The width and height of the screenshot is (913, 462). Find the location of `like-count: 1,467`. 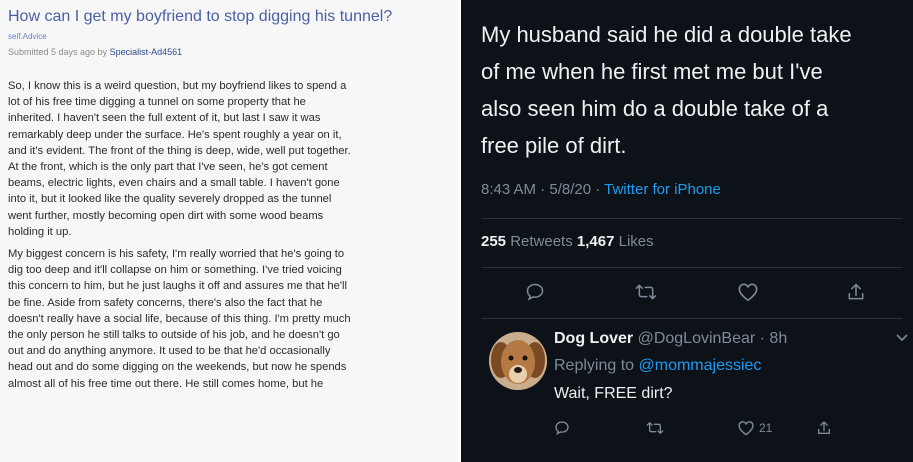

like-count: 1,467 is located at coordinates (596, 241).